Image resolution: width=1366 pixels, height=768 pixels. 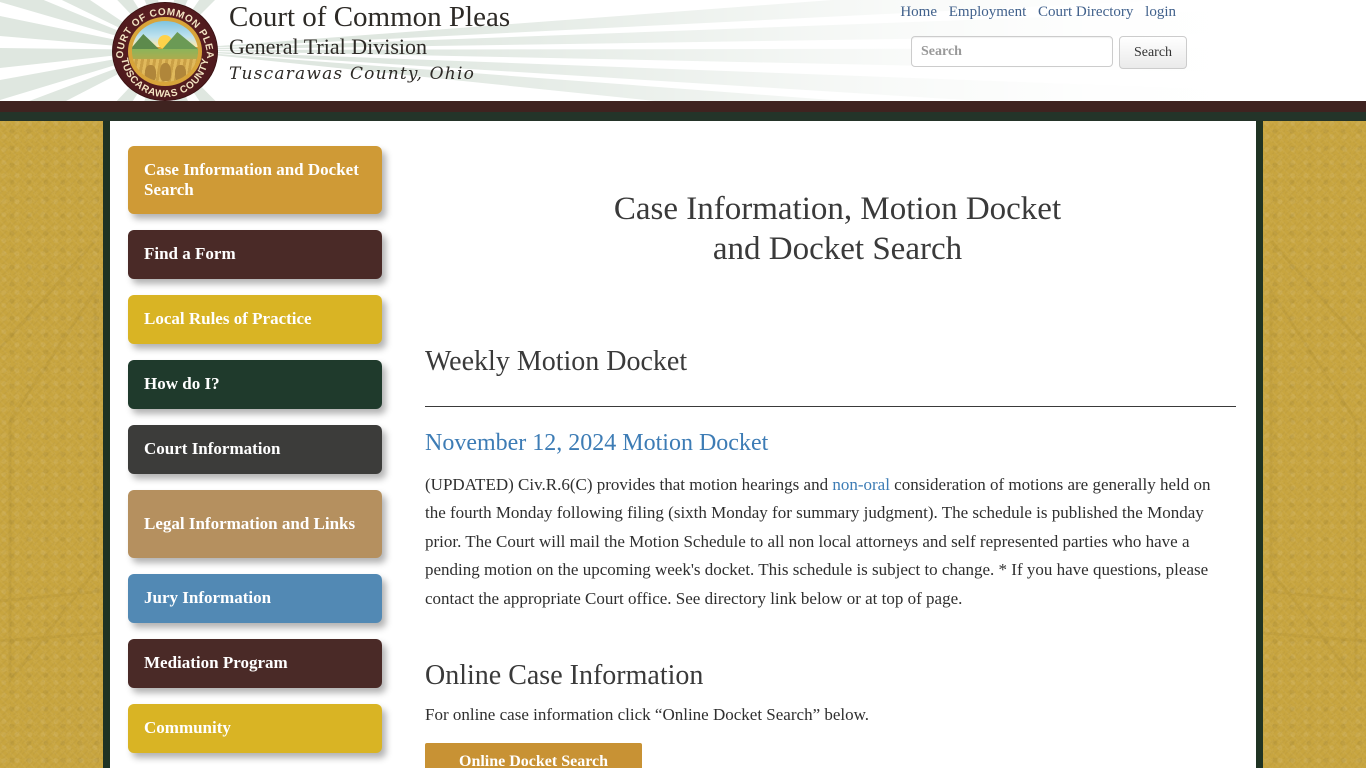 What do you see at coordinates (328, 47) in the screenshot?
I see `site-subtitle: General Trial Division` at bounding box center [328, 47].